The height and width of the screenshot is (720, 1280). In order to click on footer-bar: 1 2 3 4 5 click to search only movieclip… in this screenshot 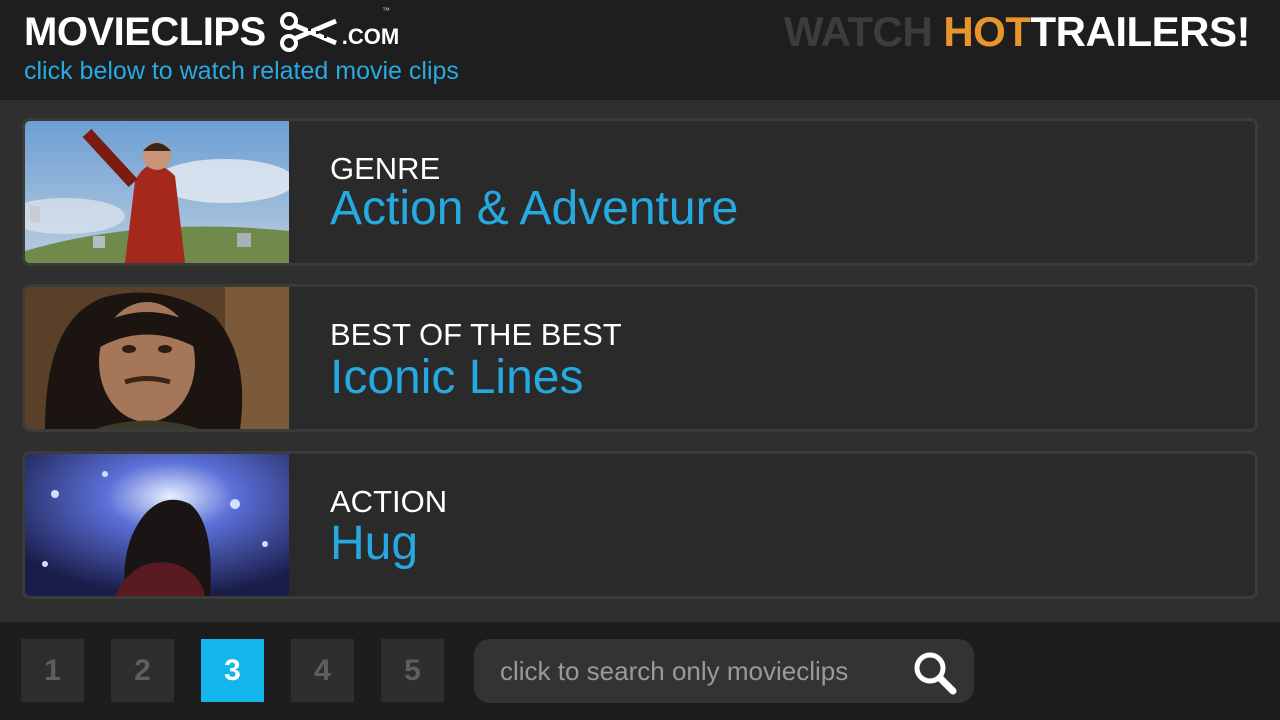, I will do `click(640, 671)`.